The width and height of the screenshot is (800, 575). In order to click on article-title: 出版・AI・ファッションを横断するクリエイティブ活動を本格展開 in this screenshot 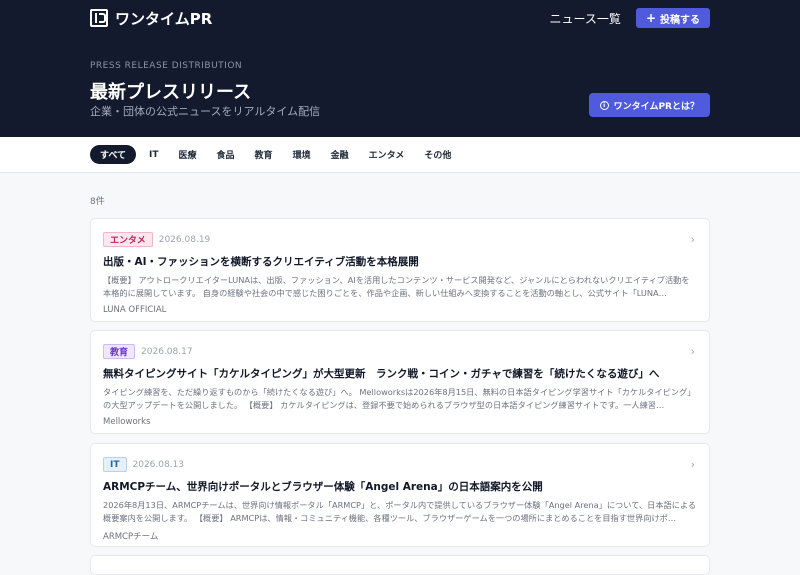, I will do `click(400, 261)`.